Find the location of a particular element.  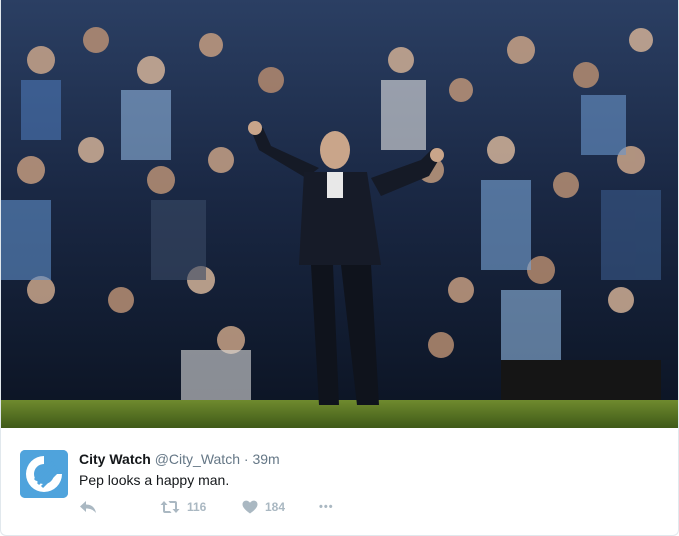

tweet-actions: 116 184 ••• is located at coordinates (229, 507).